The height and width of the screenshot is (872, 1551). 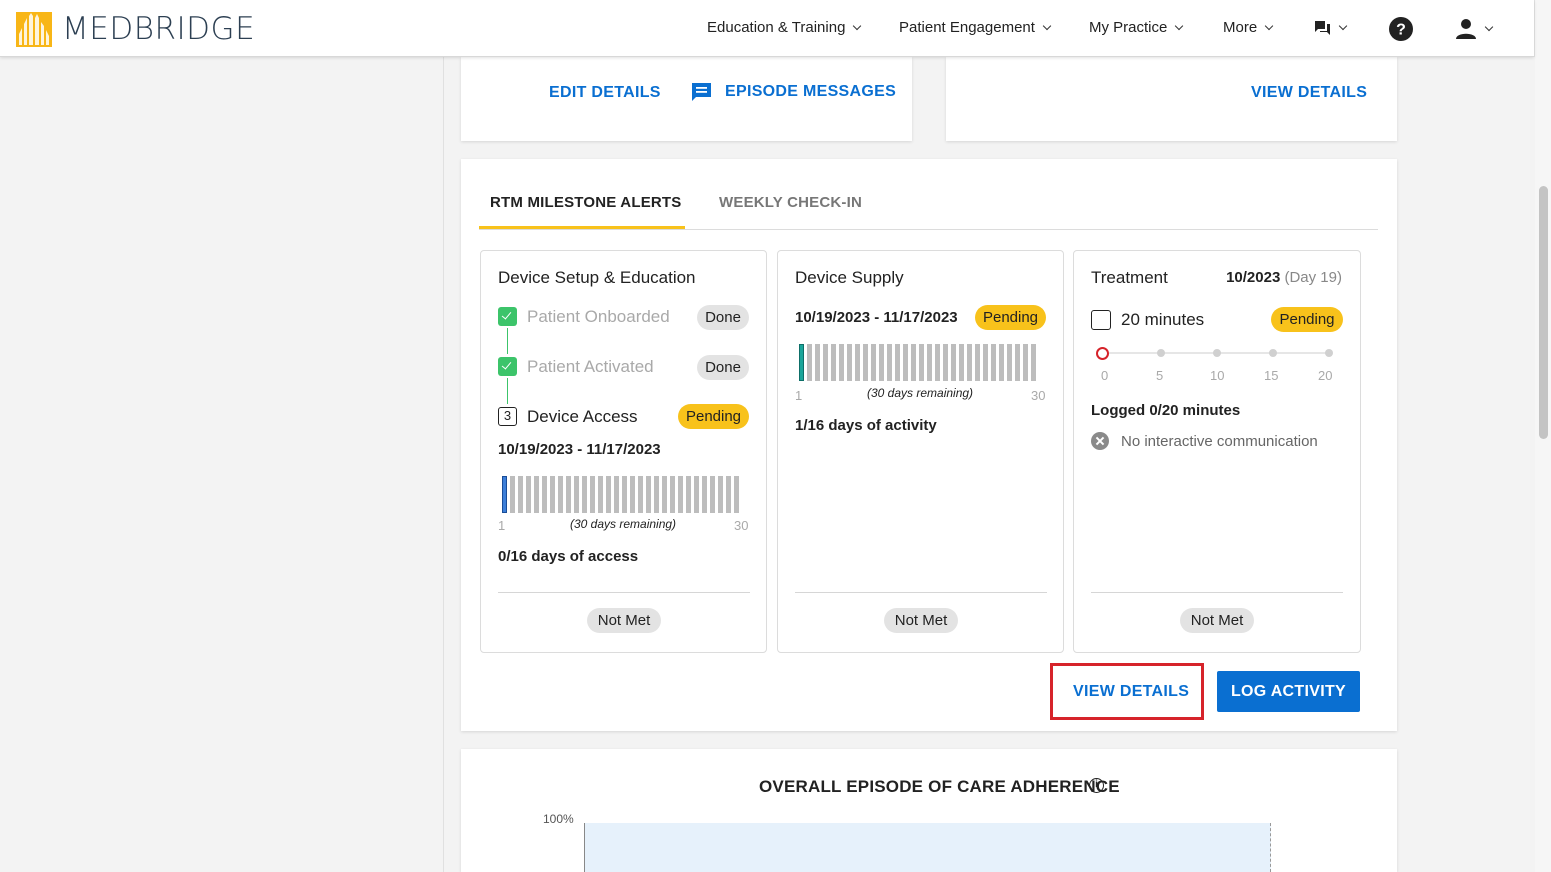 What do you see at coordinates (1217, 353) in the screenshot?
I see `tick-dot` at bounding box center [1217, 353].